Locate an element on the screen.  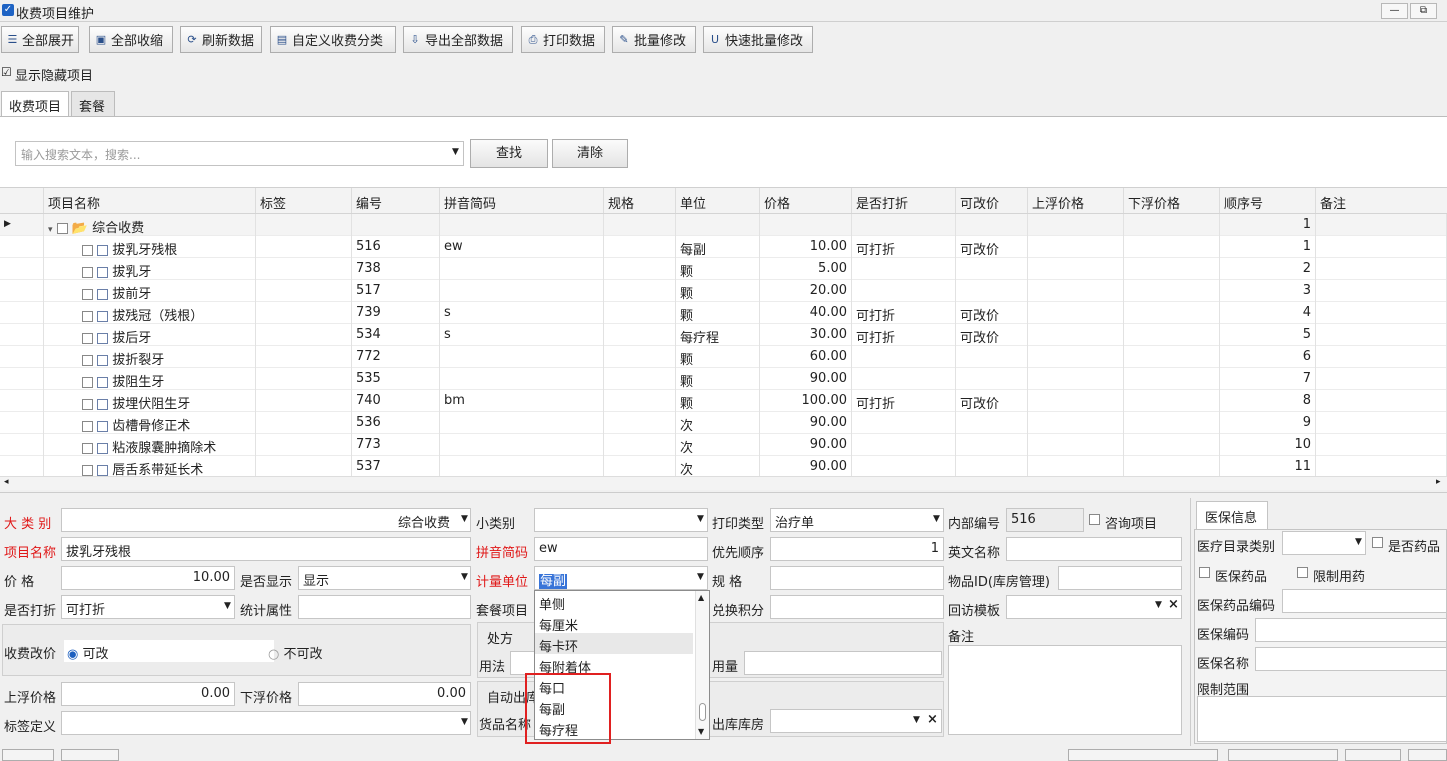
unit-select: 每副 is located at coordinates (621, 578).